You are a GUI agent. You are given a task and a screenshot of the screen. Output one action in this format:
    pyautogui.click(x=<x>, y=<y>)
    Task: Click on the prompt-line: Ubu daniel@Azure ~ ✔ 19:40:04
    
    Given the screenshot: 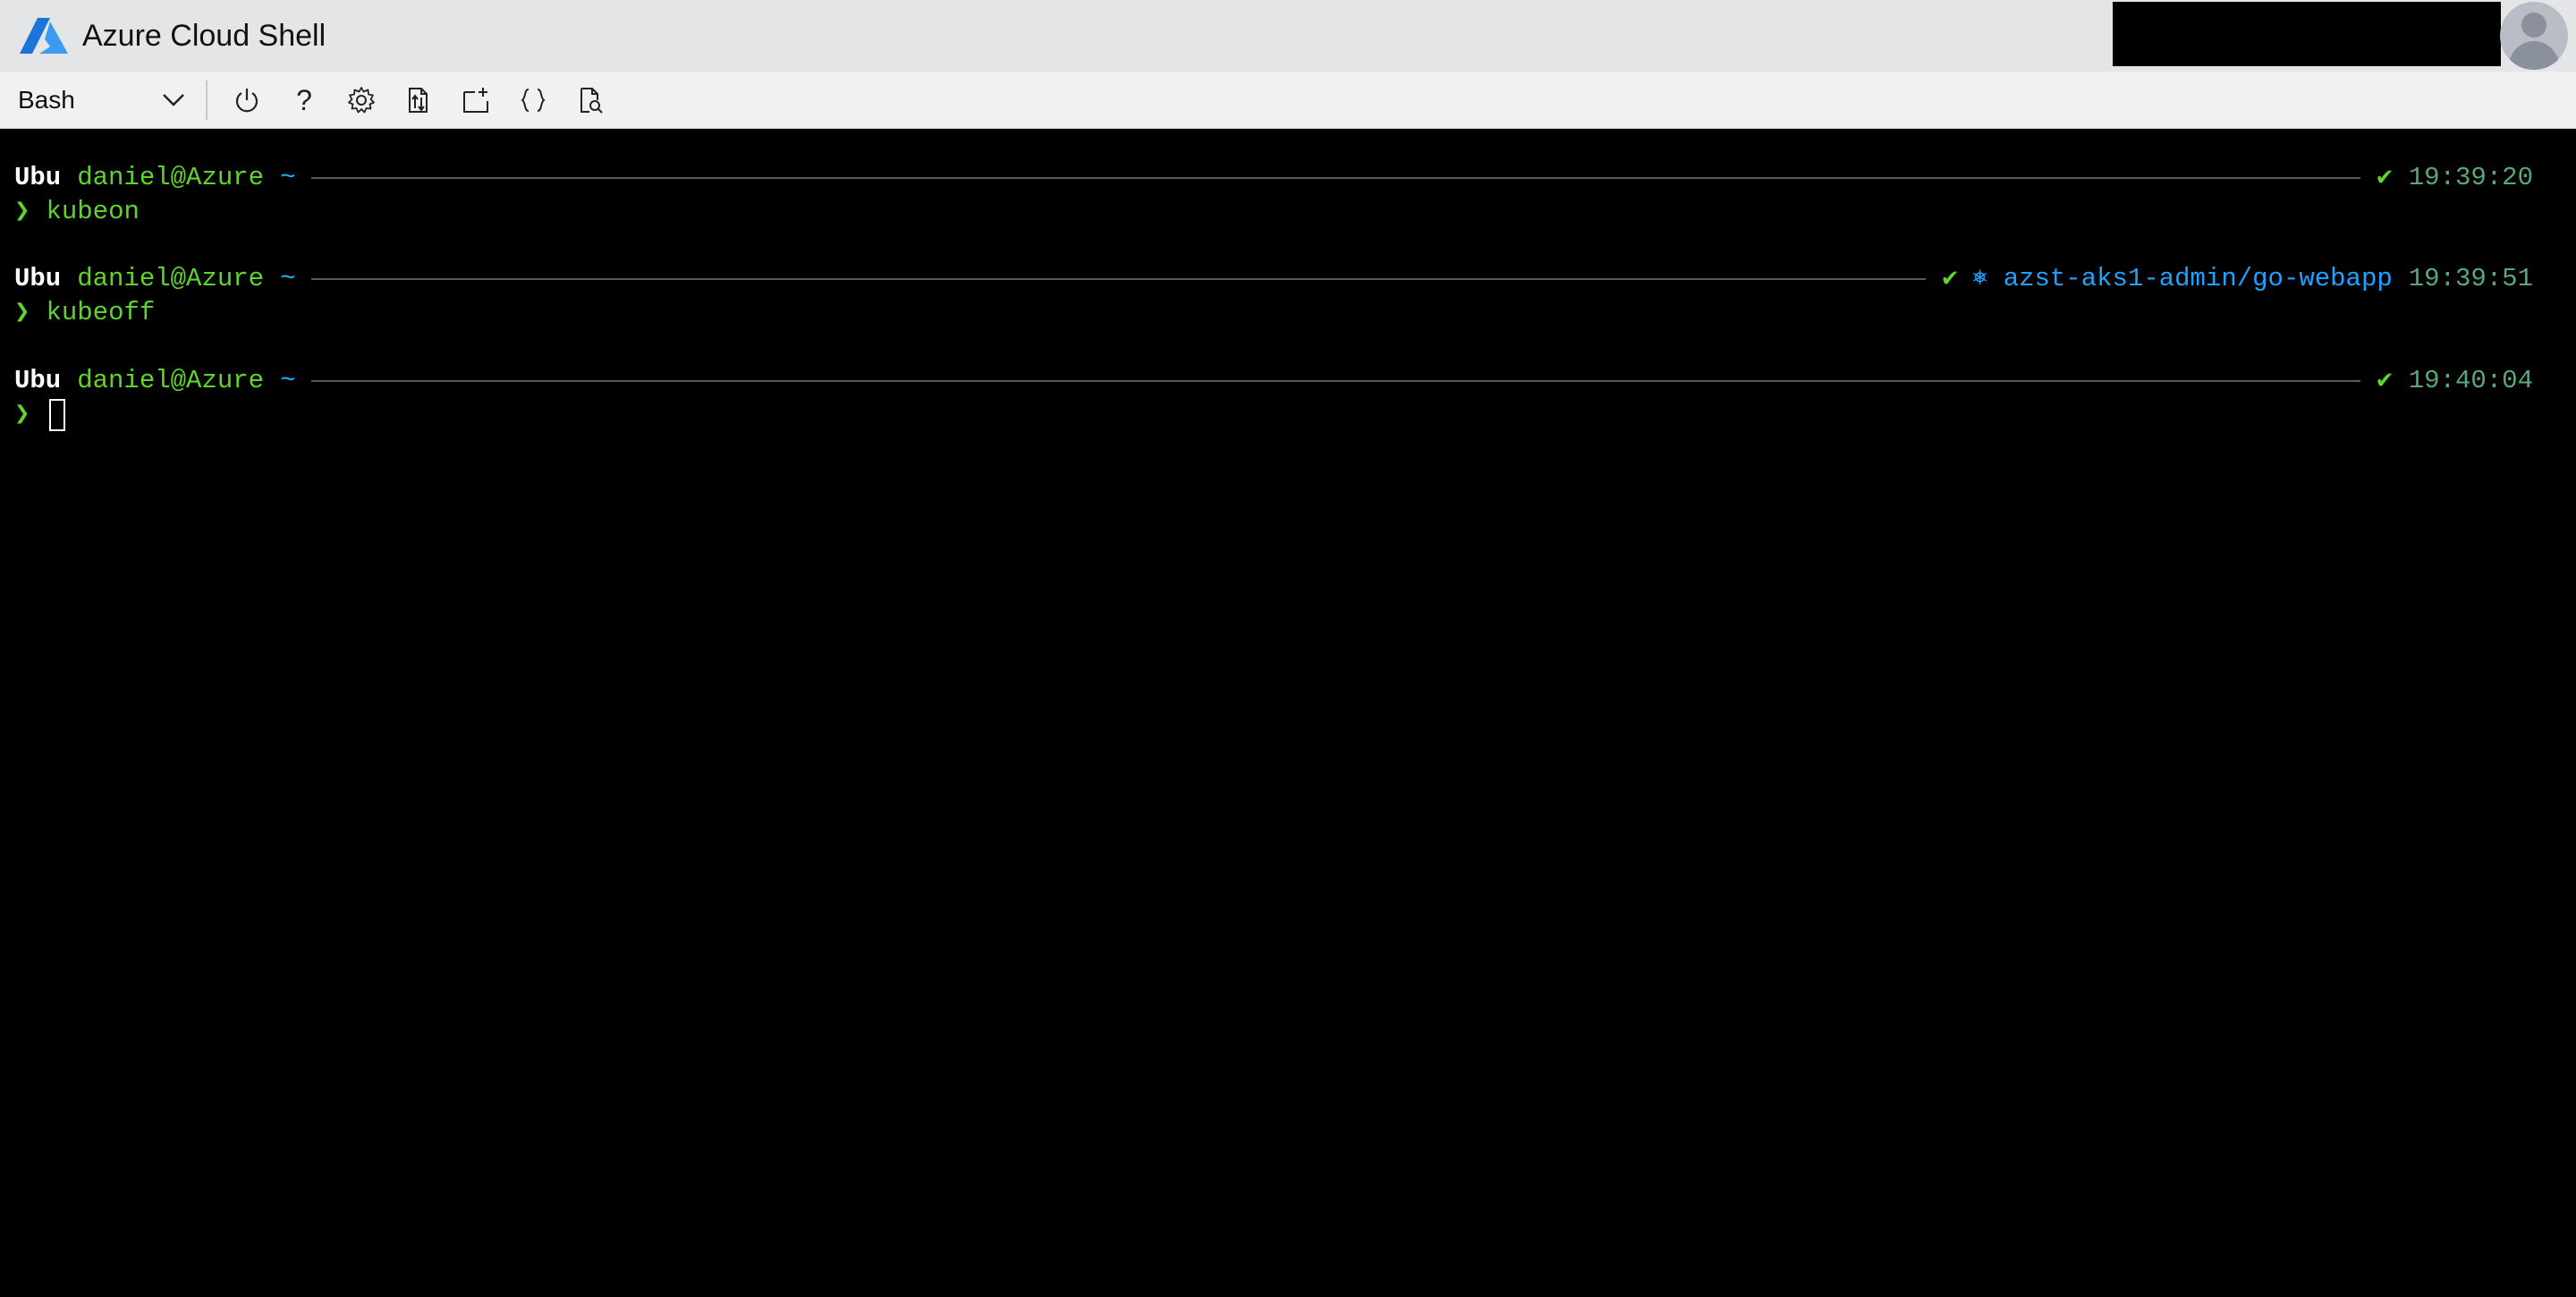 What is the action you would take?
    pyautogui.click(x=1273, y=381)
    